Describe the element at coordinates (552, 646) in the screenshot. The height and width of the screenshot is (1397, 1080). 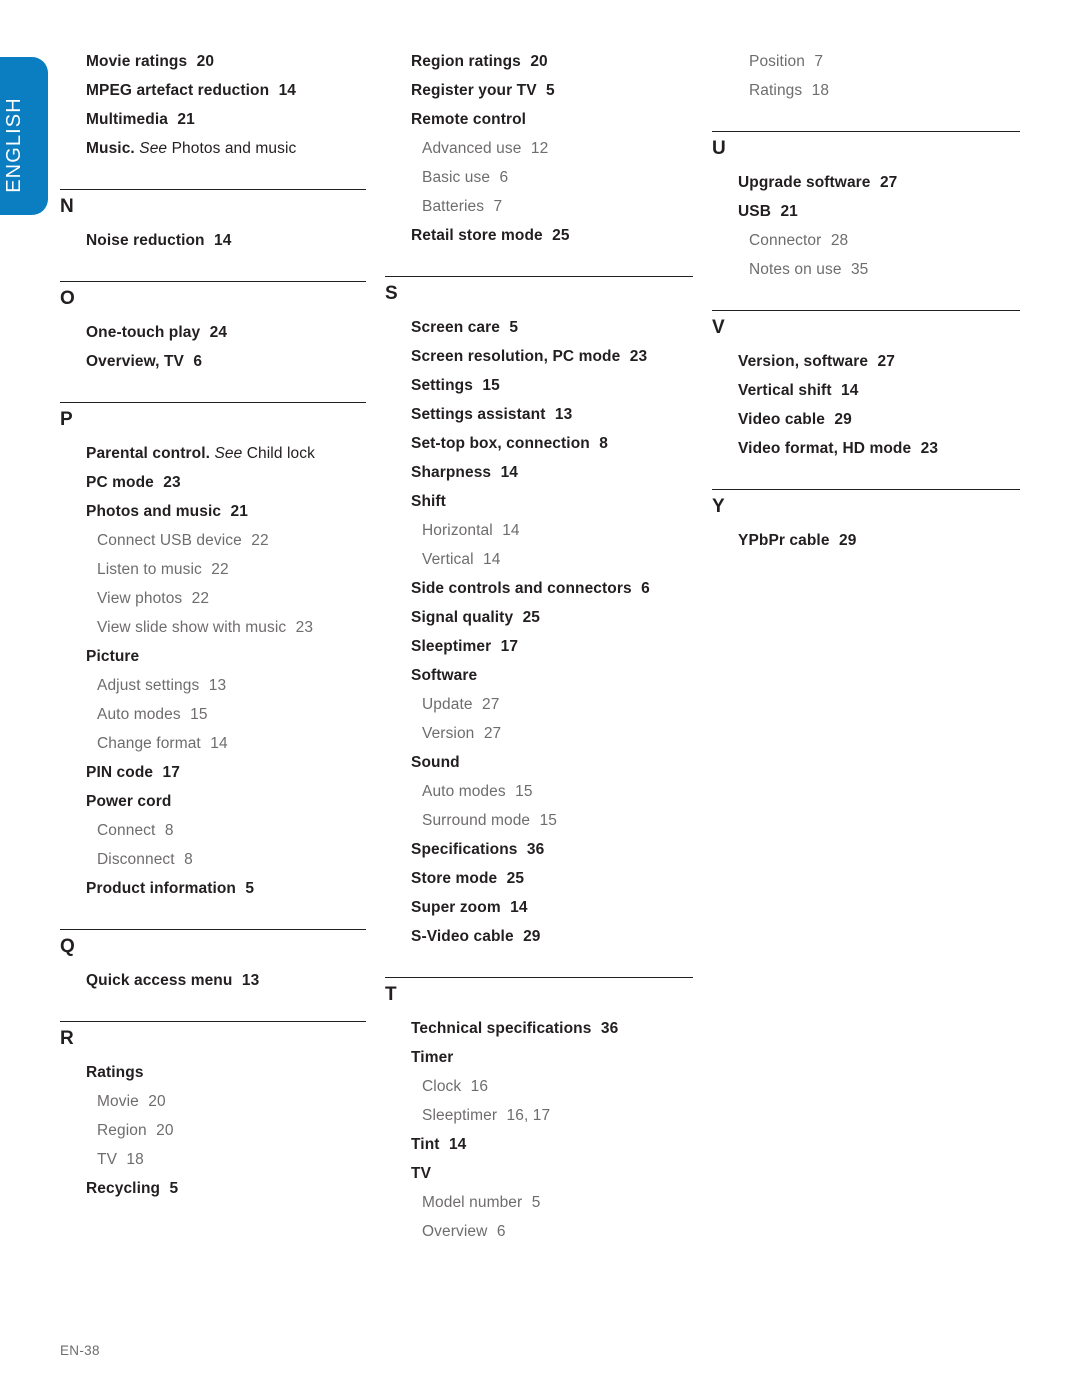
I see `index-entry: Sleeptimer 17` at that location.